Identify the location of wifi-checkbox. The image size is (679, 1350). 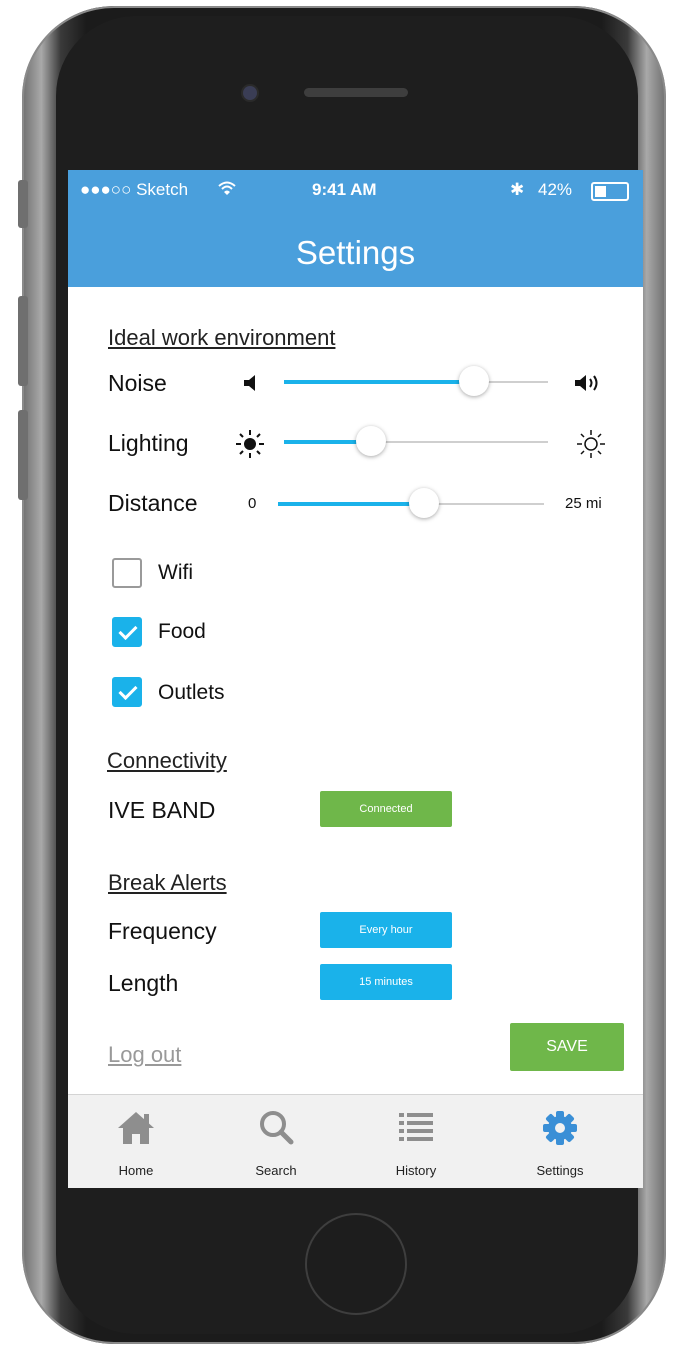
(127, 573).